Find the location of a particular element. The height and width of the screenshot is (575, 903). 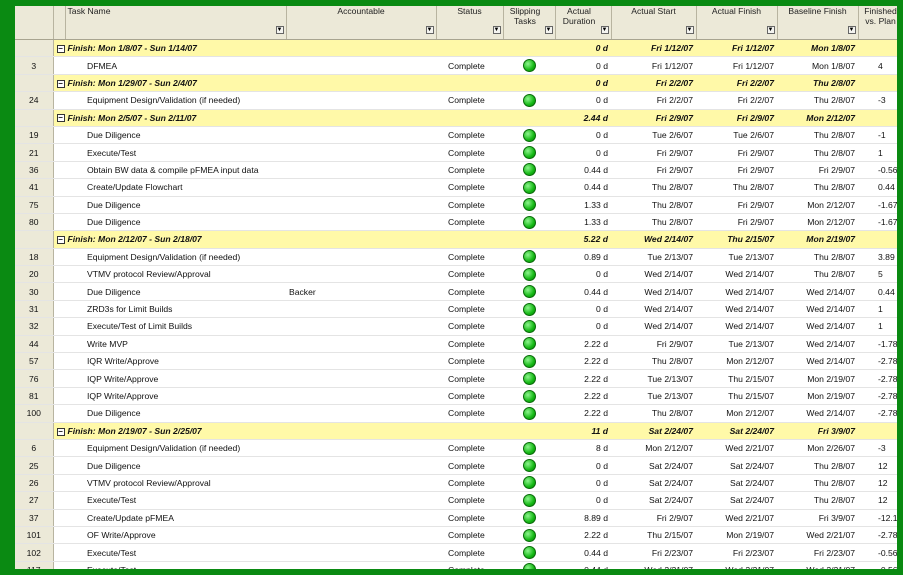

baseline-finish-cell: Fri 2/9/07 is located at coordinates (817, 170).